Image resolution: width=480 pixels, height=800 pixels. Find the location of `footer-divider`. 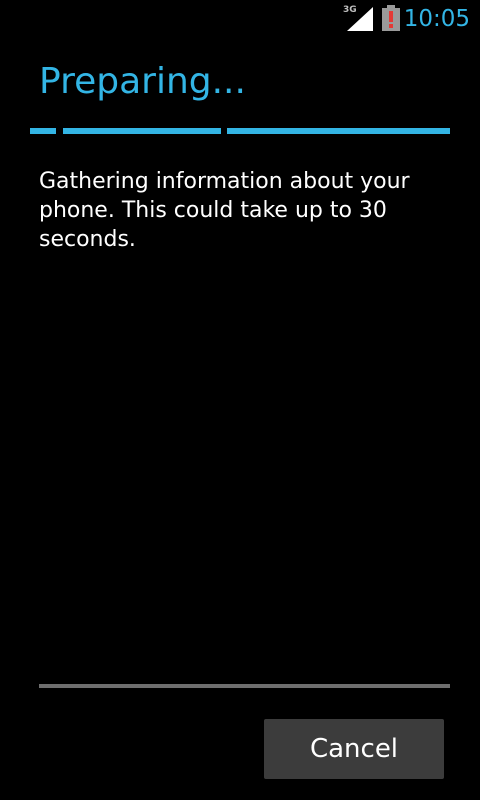

footer-divider is located at coordinates (244, 686).